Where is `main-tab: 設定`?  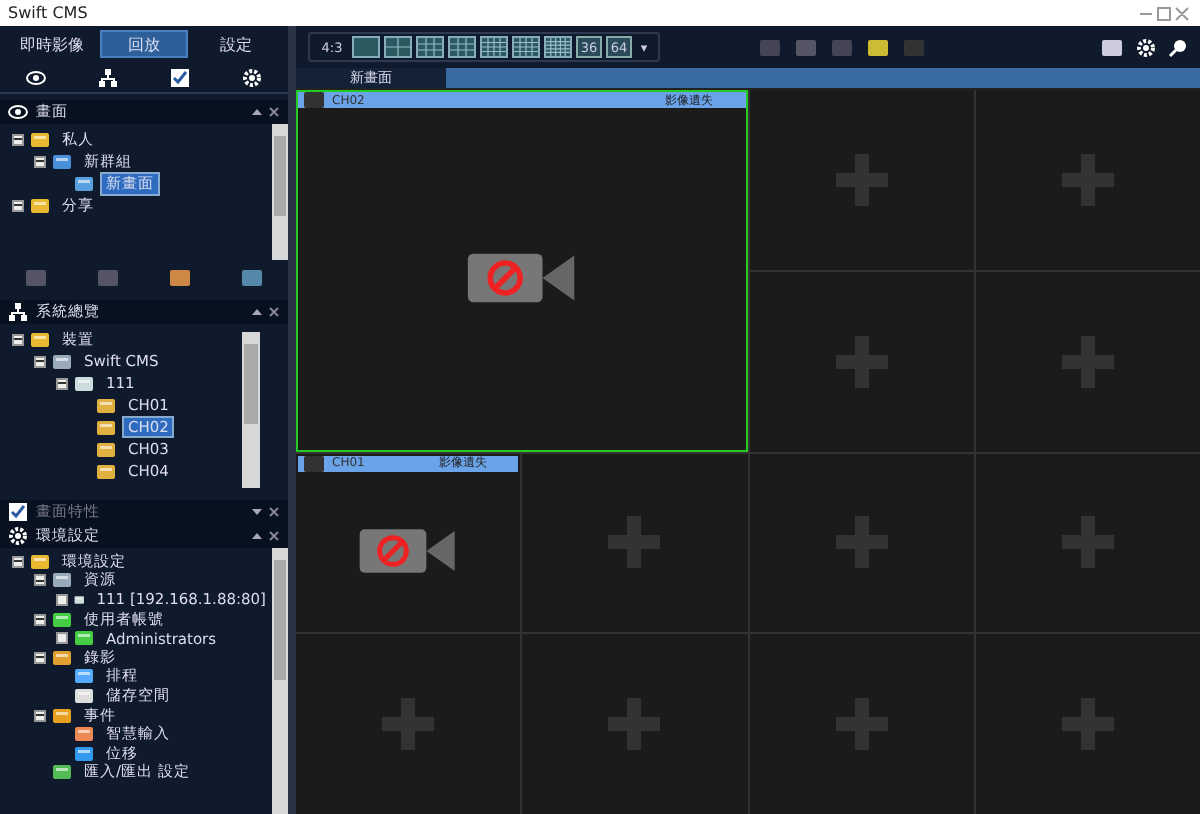
main-tab: 設定 is located at coordinates (236, 44).